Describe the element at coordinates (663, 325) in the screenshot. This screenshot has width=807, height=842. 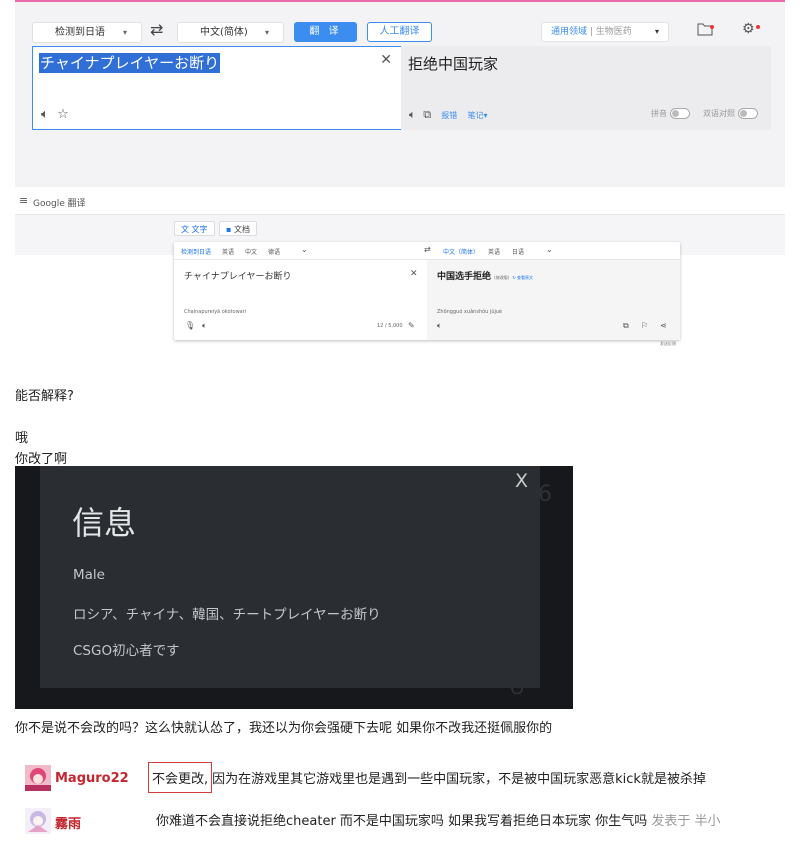
I see `share-icon: ⋖` at that location.